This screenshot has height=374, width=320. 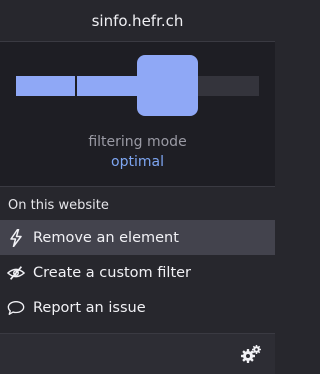 What do you see at coordinates (16, 237) in the screenshot?
I see `lightning-icon` at bounding box center [16, 237].